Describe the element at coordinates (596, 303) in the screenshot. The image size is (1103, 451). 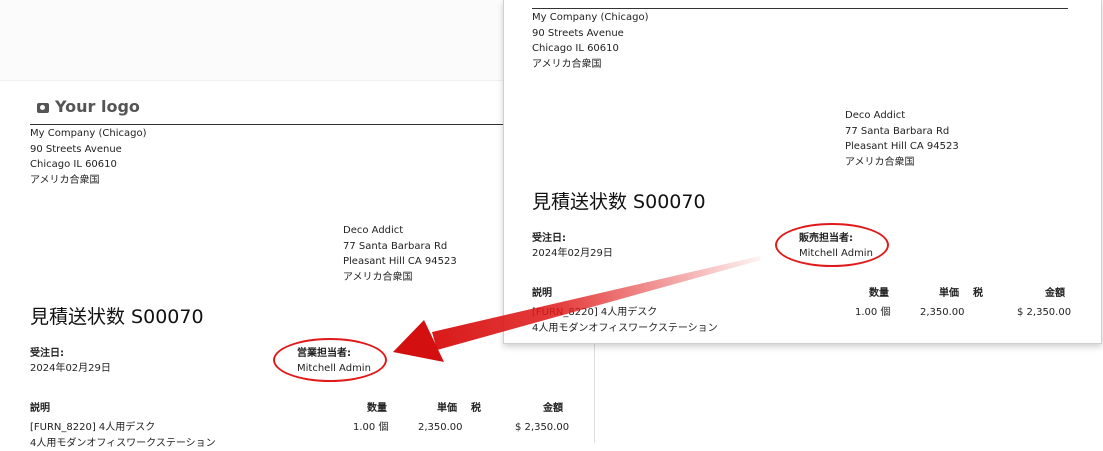
I see `arrow-shape` at that location.